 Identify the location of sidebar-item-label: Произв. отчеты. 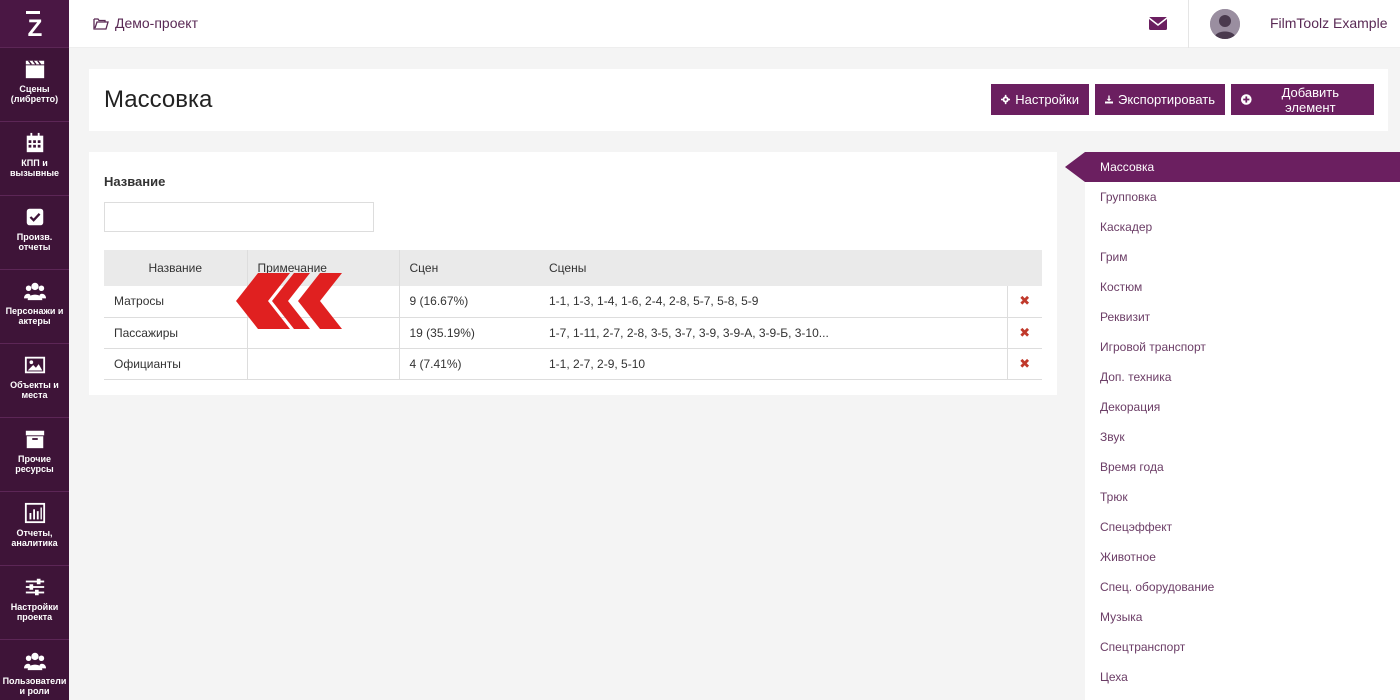
(34, 242).